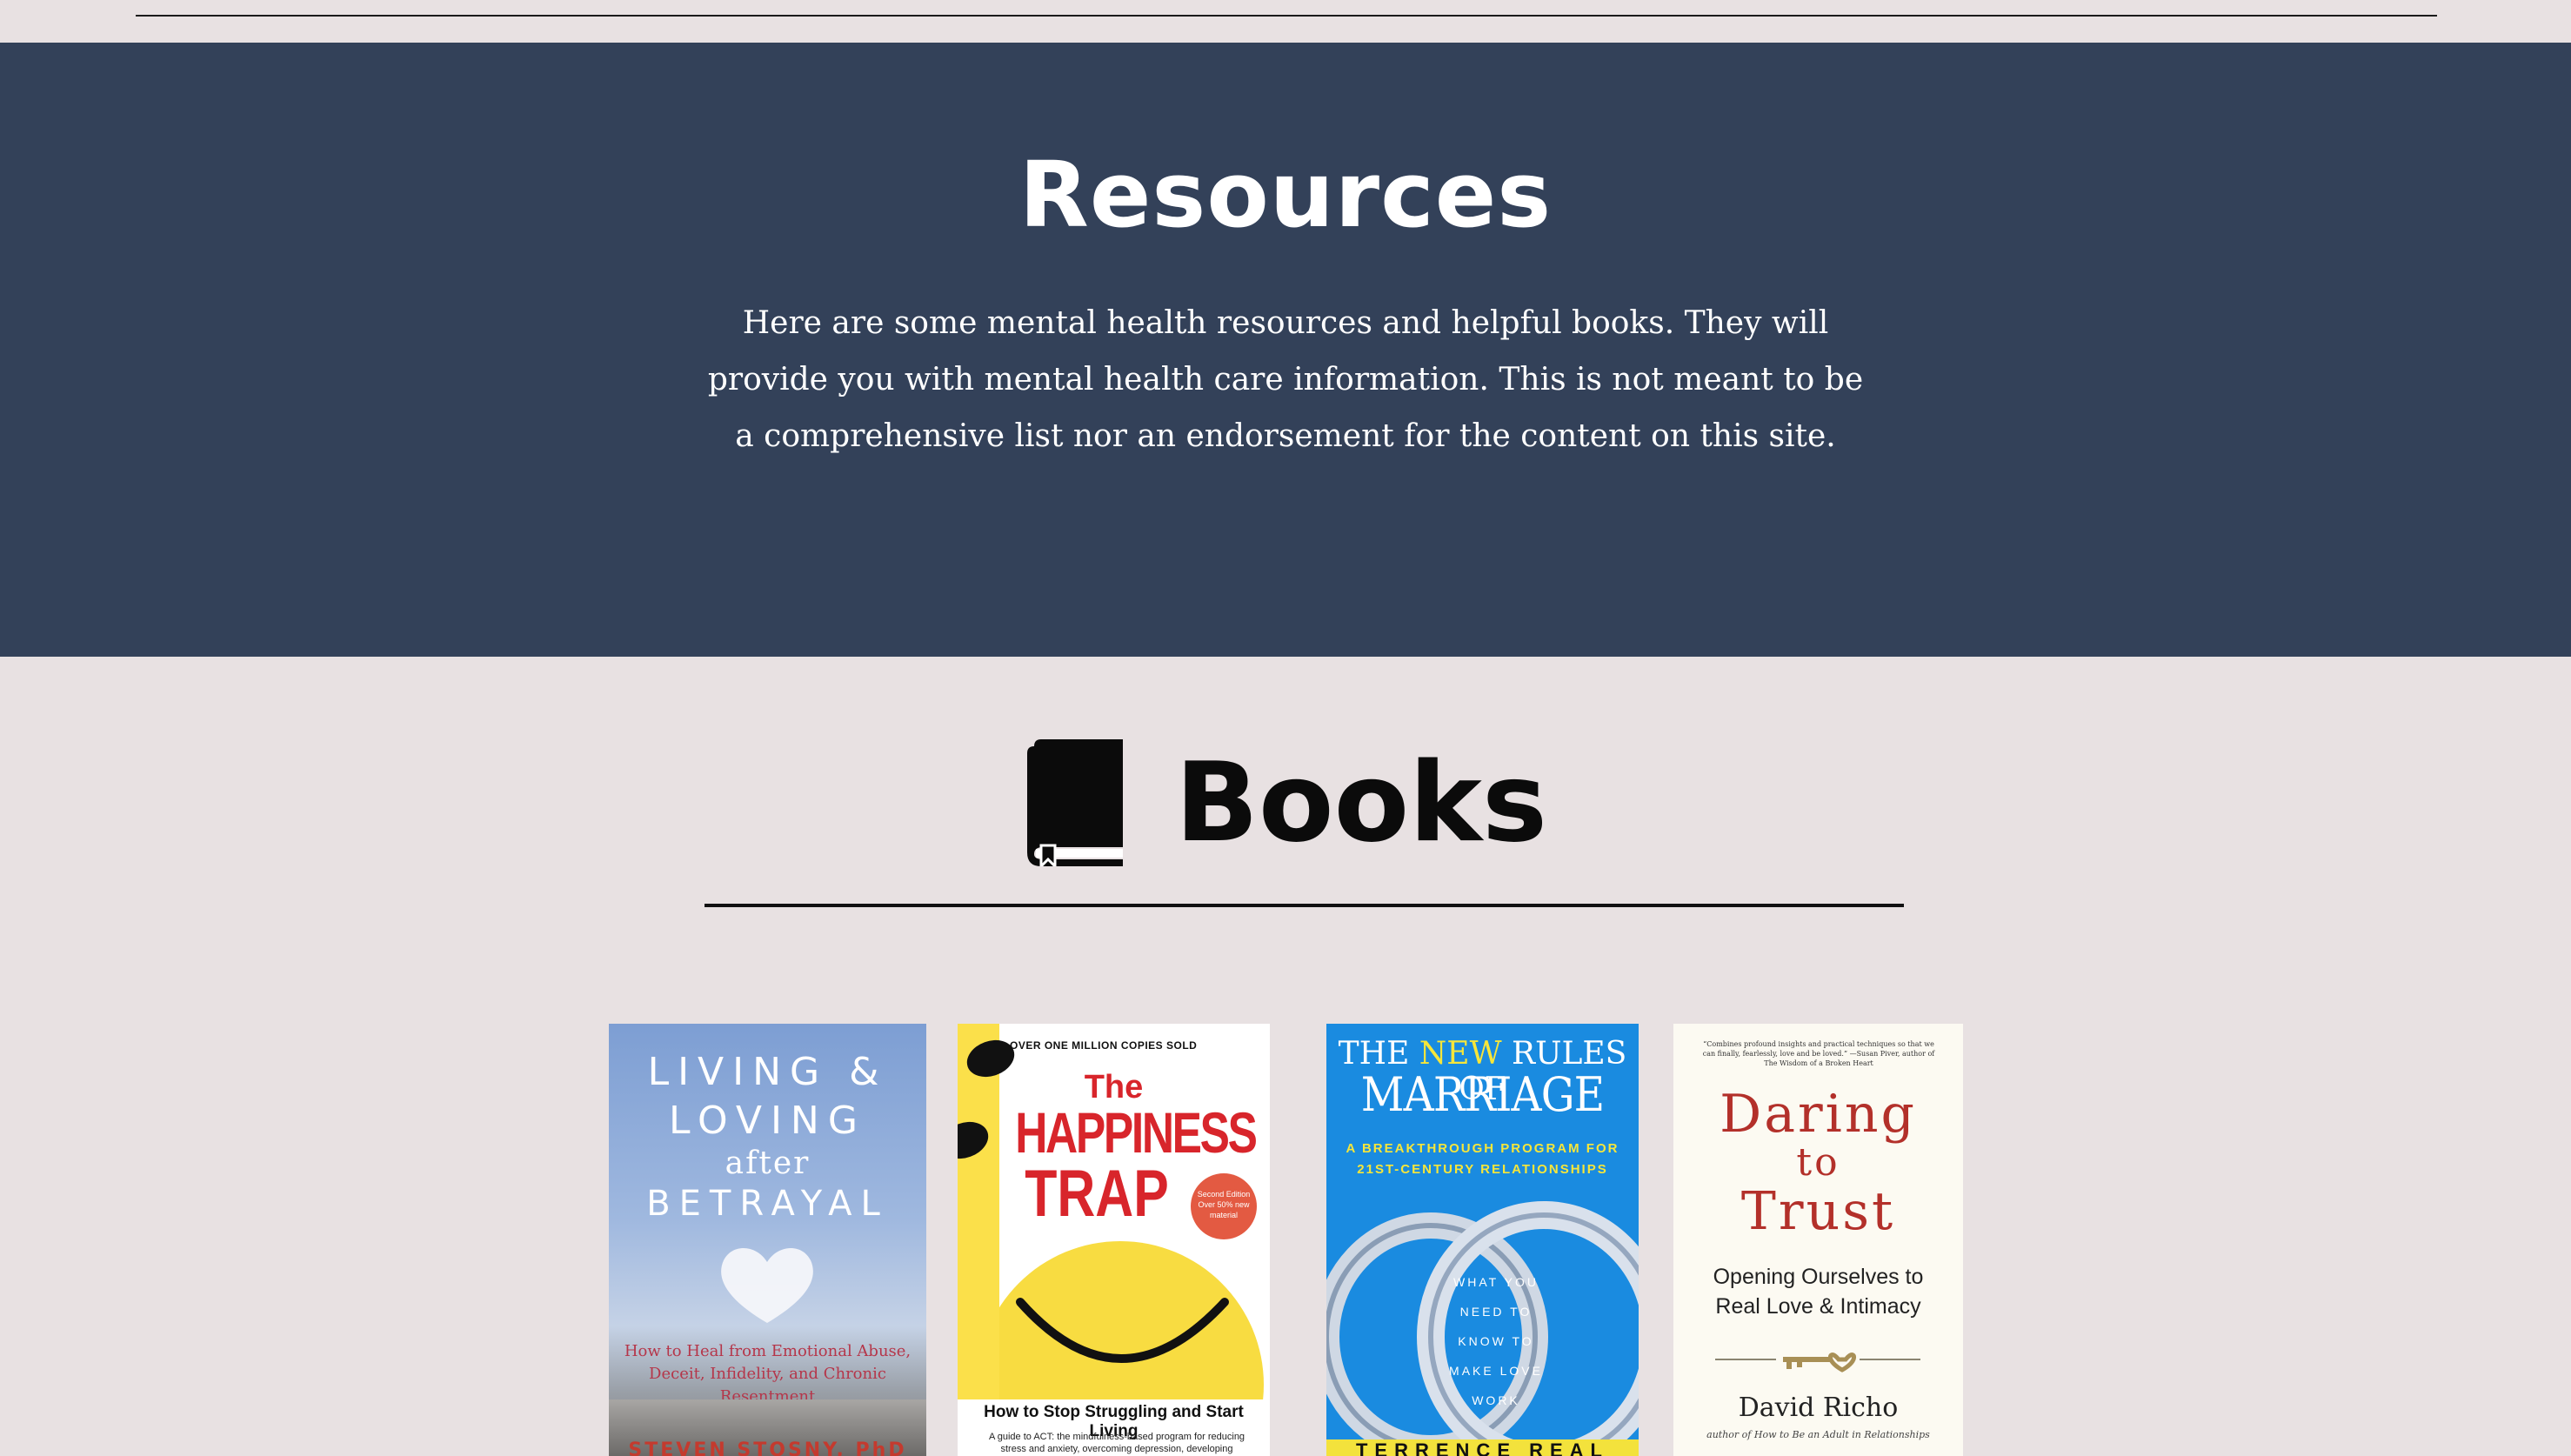 This screenshot has width=2571, height=1456. Describe the element at coordinates (1818, 1163) in the screenshot. I see `cover-title: Daring to Trust` at that location.